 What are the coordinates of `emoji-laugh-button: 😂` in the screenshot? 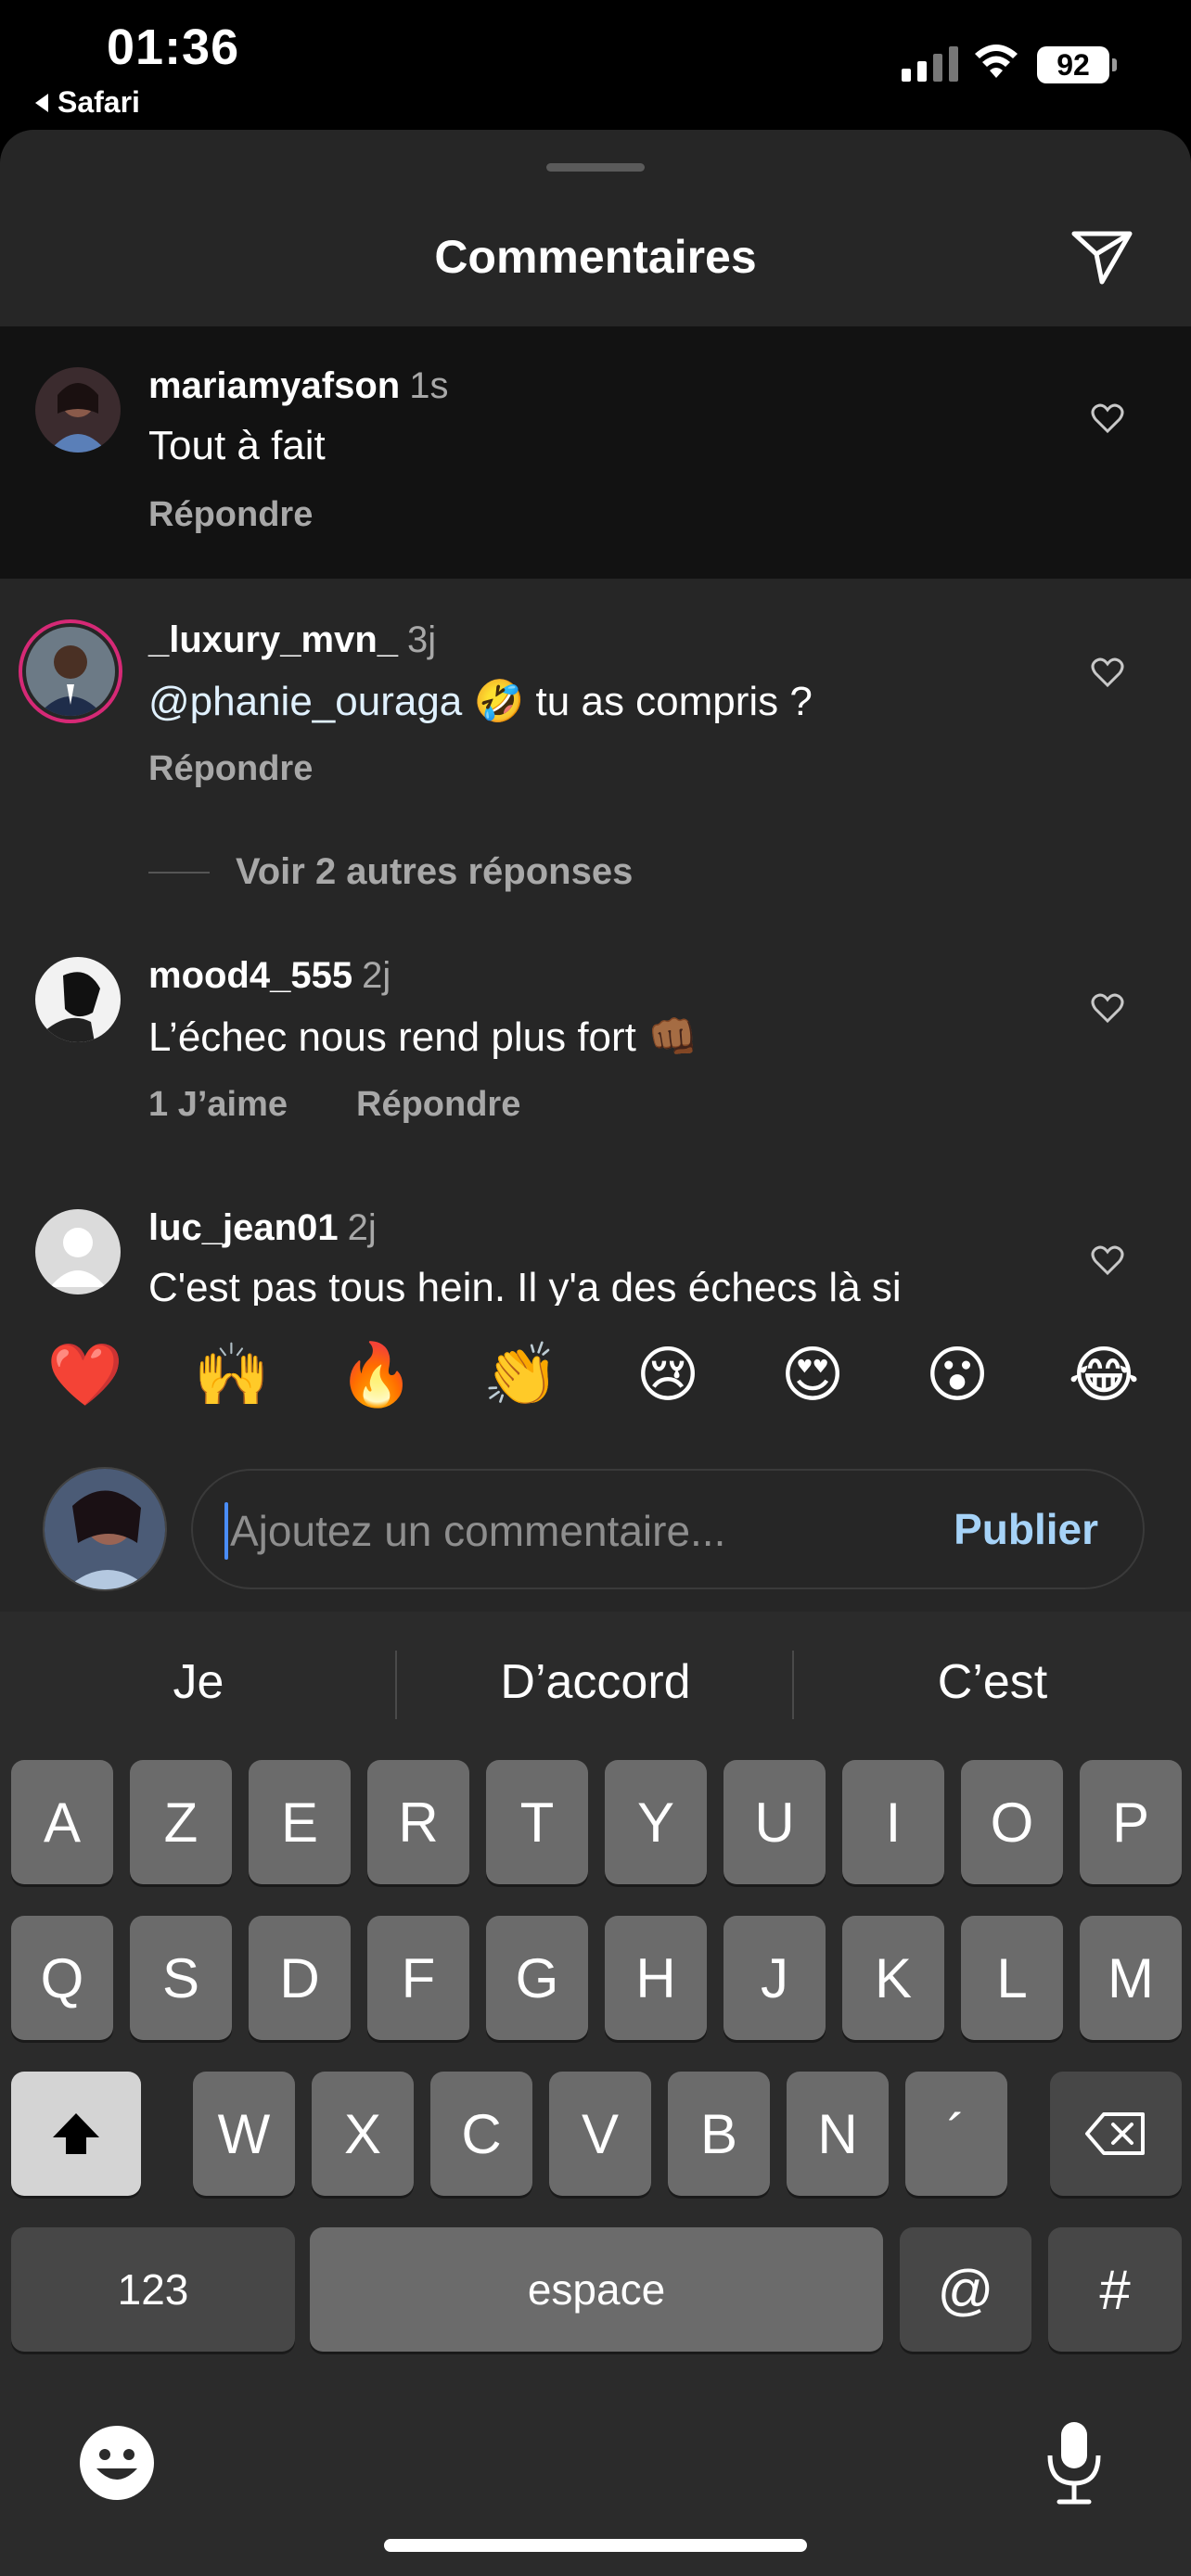 It's located at (1104, 1374).